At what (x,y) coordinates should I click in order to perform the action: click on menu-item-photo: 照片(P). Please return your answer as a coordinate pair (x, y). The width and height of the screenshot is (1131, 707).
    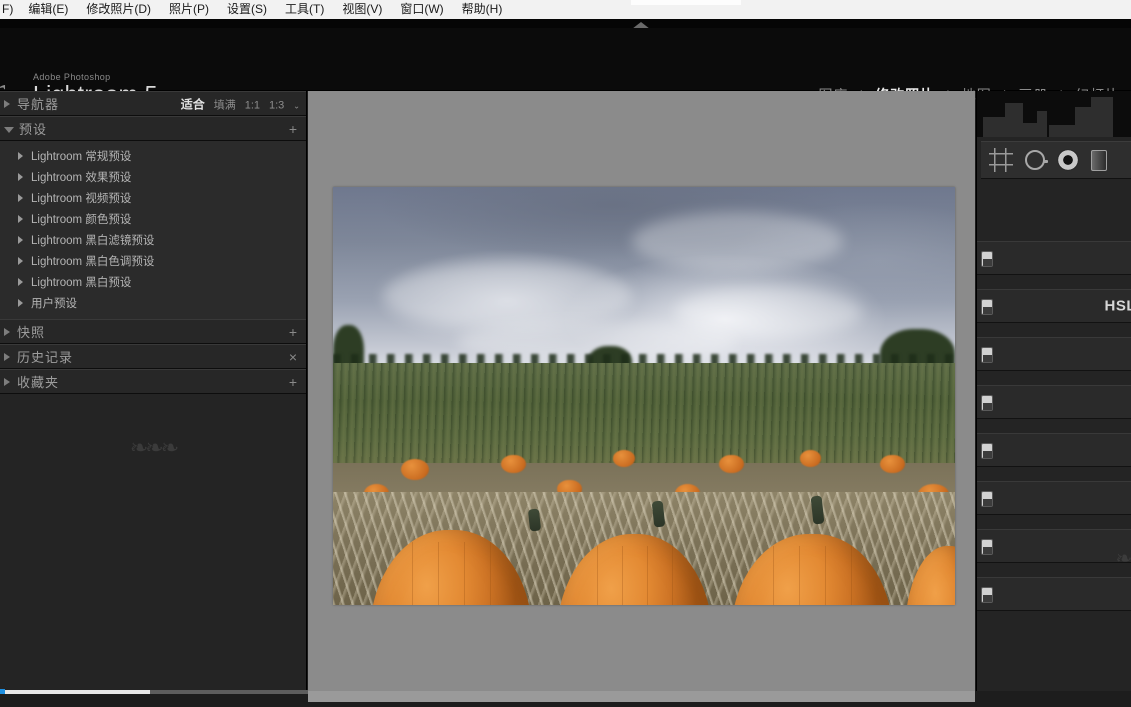
    Looking at the image, I should click on (189, 9).